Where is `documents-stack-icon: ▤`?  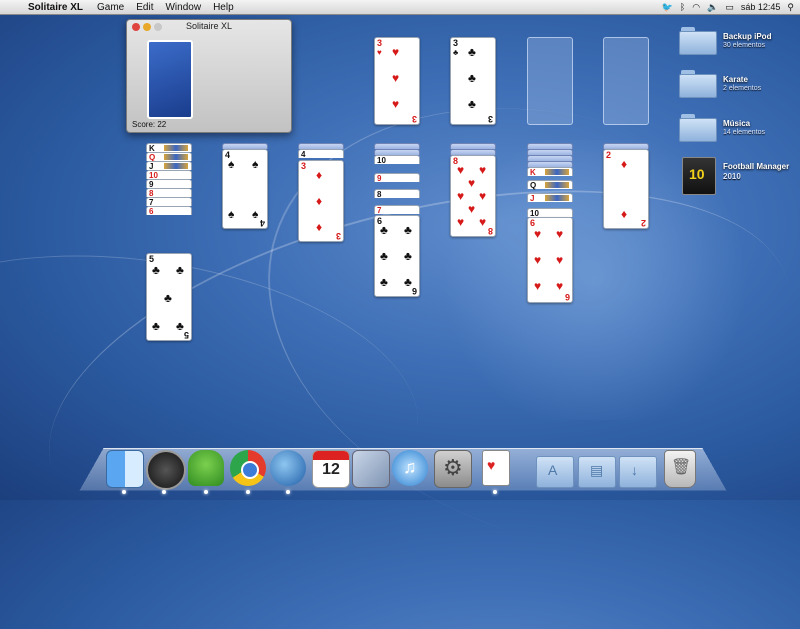
documents-stack-icon: ▤ is located at coordinates (597, 472).